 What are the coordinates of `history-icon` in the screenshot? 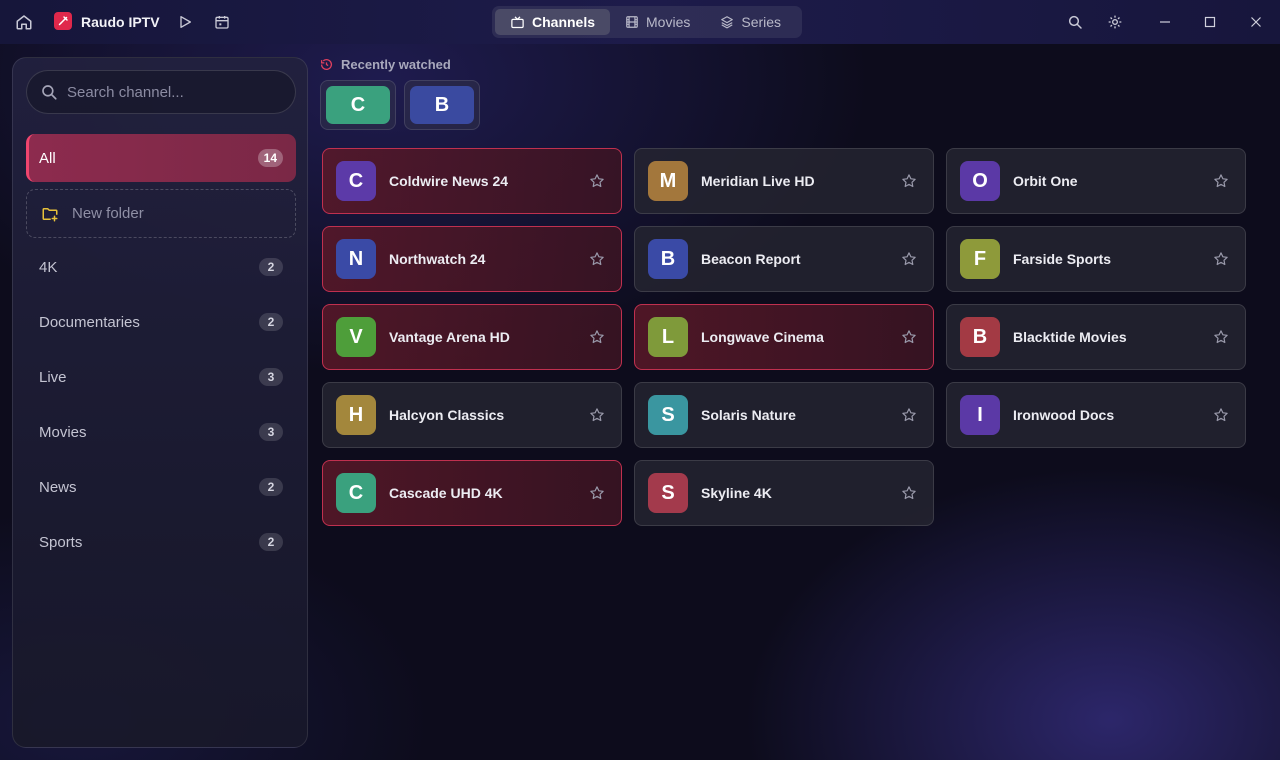 It's located at (326, 64).